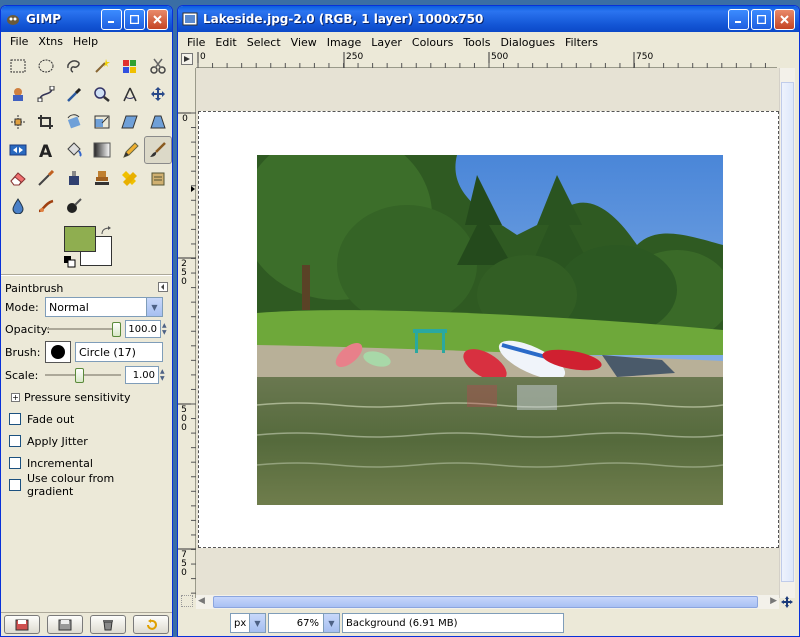 The height and width of the screenshot is (637, 800). What do you see at coordinates (86, 441) in the screenshot?
I see `apply-jitter-checkbox: Apply Jitter` at bounding box center [86, 441].